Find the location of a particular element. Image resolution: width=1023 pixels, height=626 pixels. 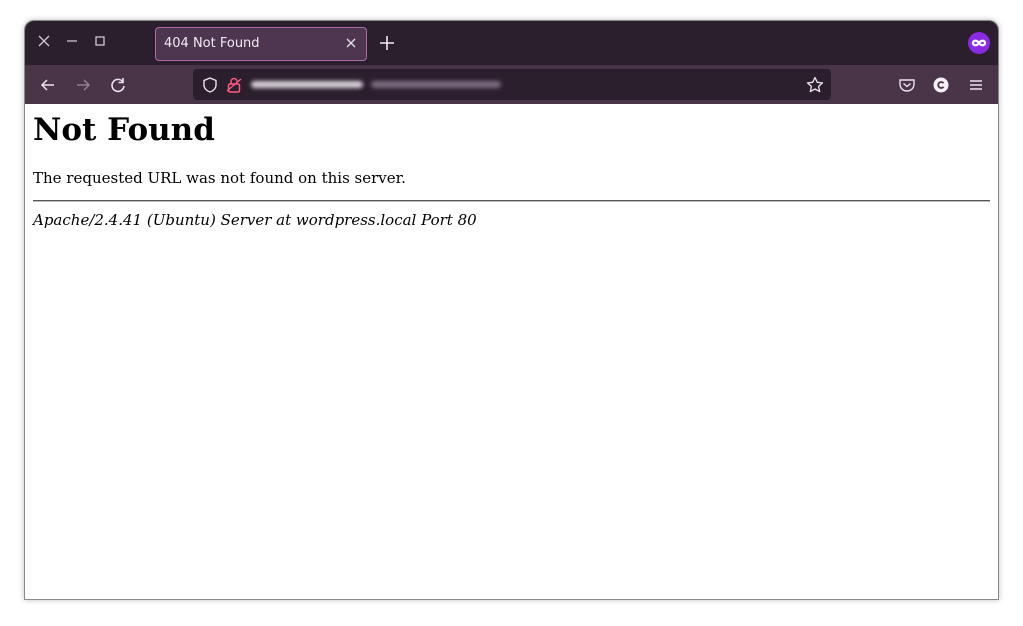

navigation-bar is located at coordinates (511, 84).